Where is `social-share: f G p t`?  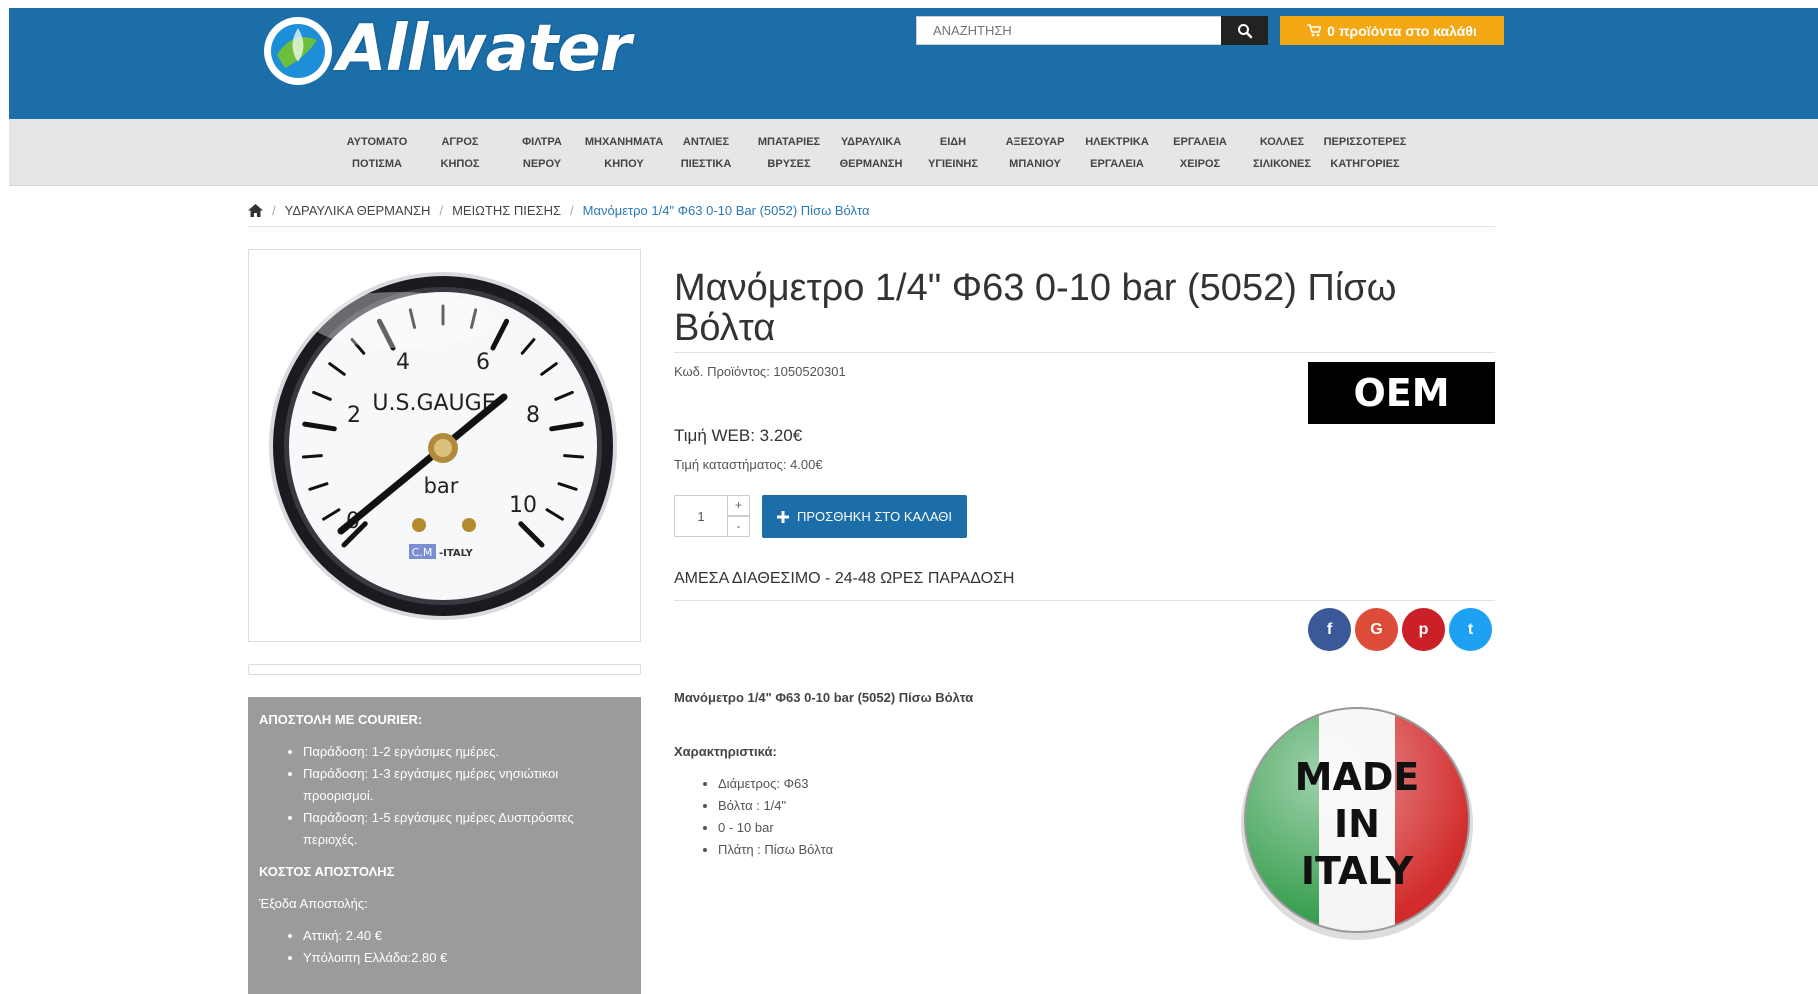 social-share: f G p t is located at coordinates (1400, 629).